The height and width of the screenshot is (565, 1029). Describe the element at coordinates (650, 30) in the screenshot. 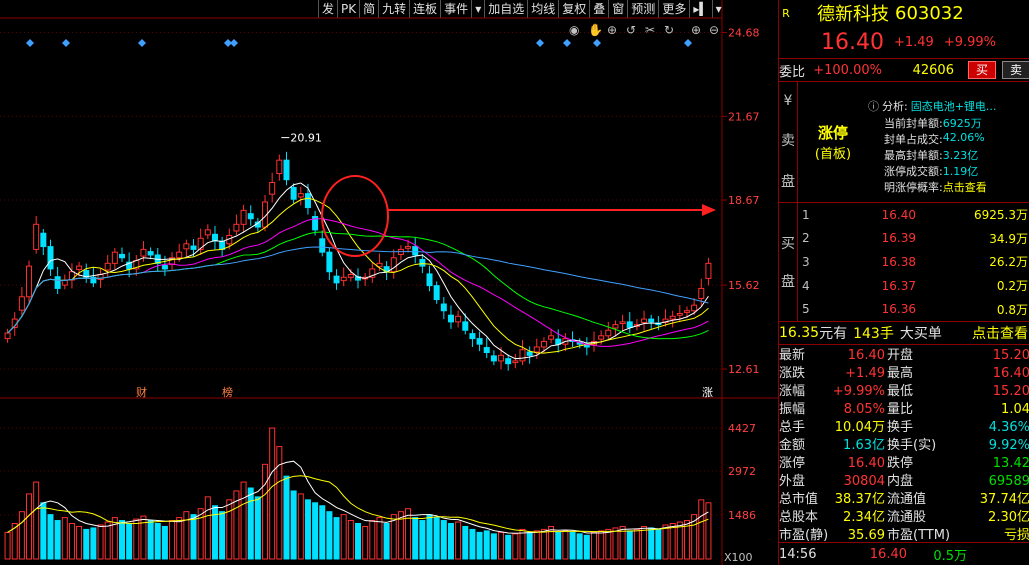

I see `scissors-icon: ✂` at that location.